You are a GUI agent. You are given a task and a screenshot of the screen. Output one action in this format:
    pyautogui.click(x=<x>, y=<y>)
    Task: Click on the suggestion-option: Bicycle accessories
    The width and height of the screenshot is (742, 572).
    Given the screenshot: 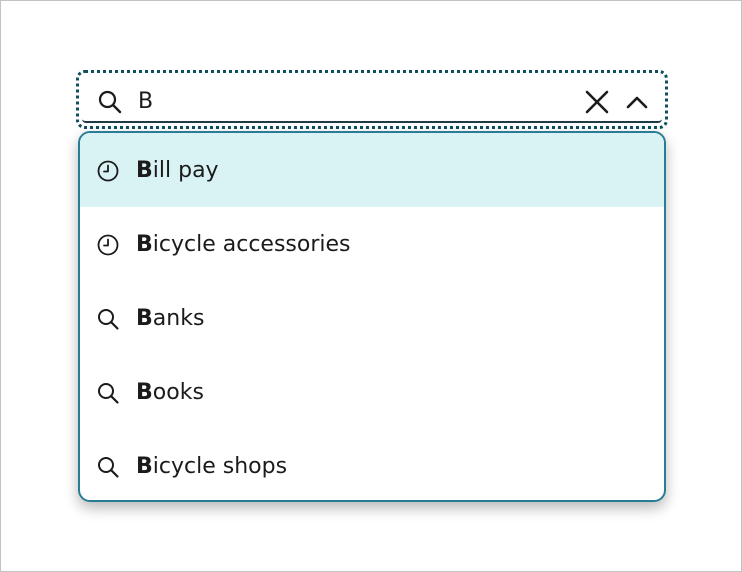 What is the action you would take?
    pyautogui.click(x=372, y=244)
    